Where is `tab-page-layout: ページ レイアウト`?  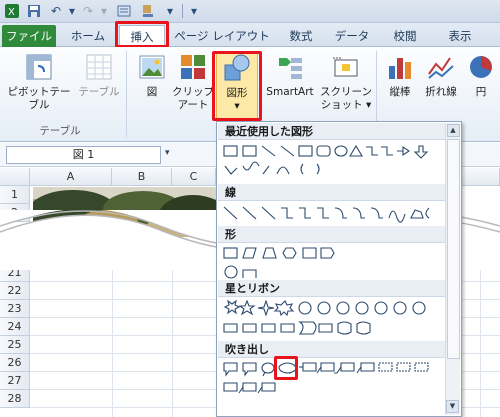 tab-page-layout: ページ レイアウト is located at coordinates (222, 36).